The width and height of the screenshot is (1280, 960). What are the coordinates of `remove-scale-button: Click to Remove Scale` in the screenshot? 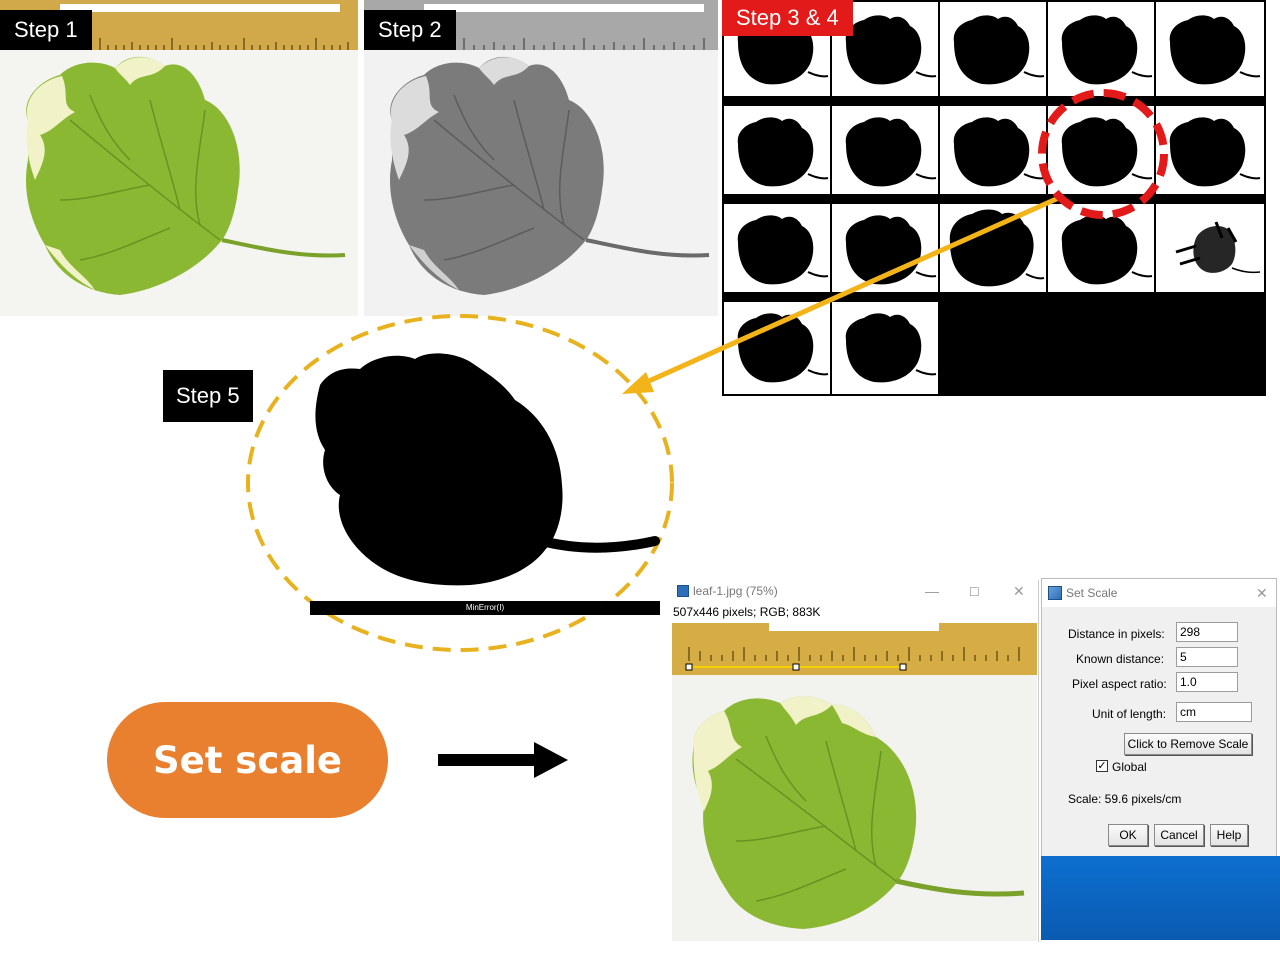 It's located at (1188, 744).